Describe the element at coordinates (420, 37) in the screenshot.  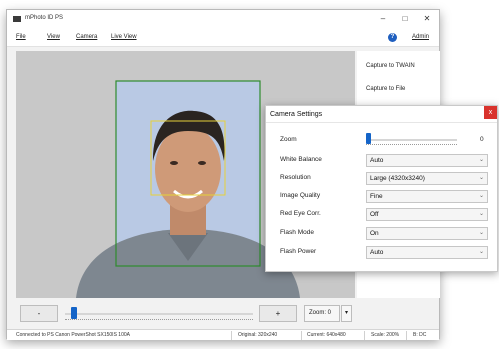
I see `admin-link: Admin` at that location.